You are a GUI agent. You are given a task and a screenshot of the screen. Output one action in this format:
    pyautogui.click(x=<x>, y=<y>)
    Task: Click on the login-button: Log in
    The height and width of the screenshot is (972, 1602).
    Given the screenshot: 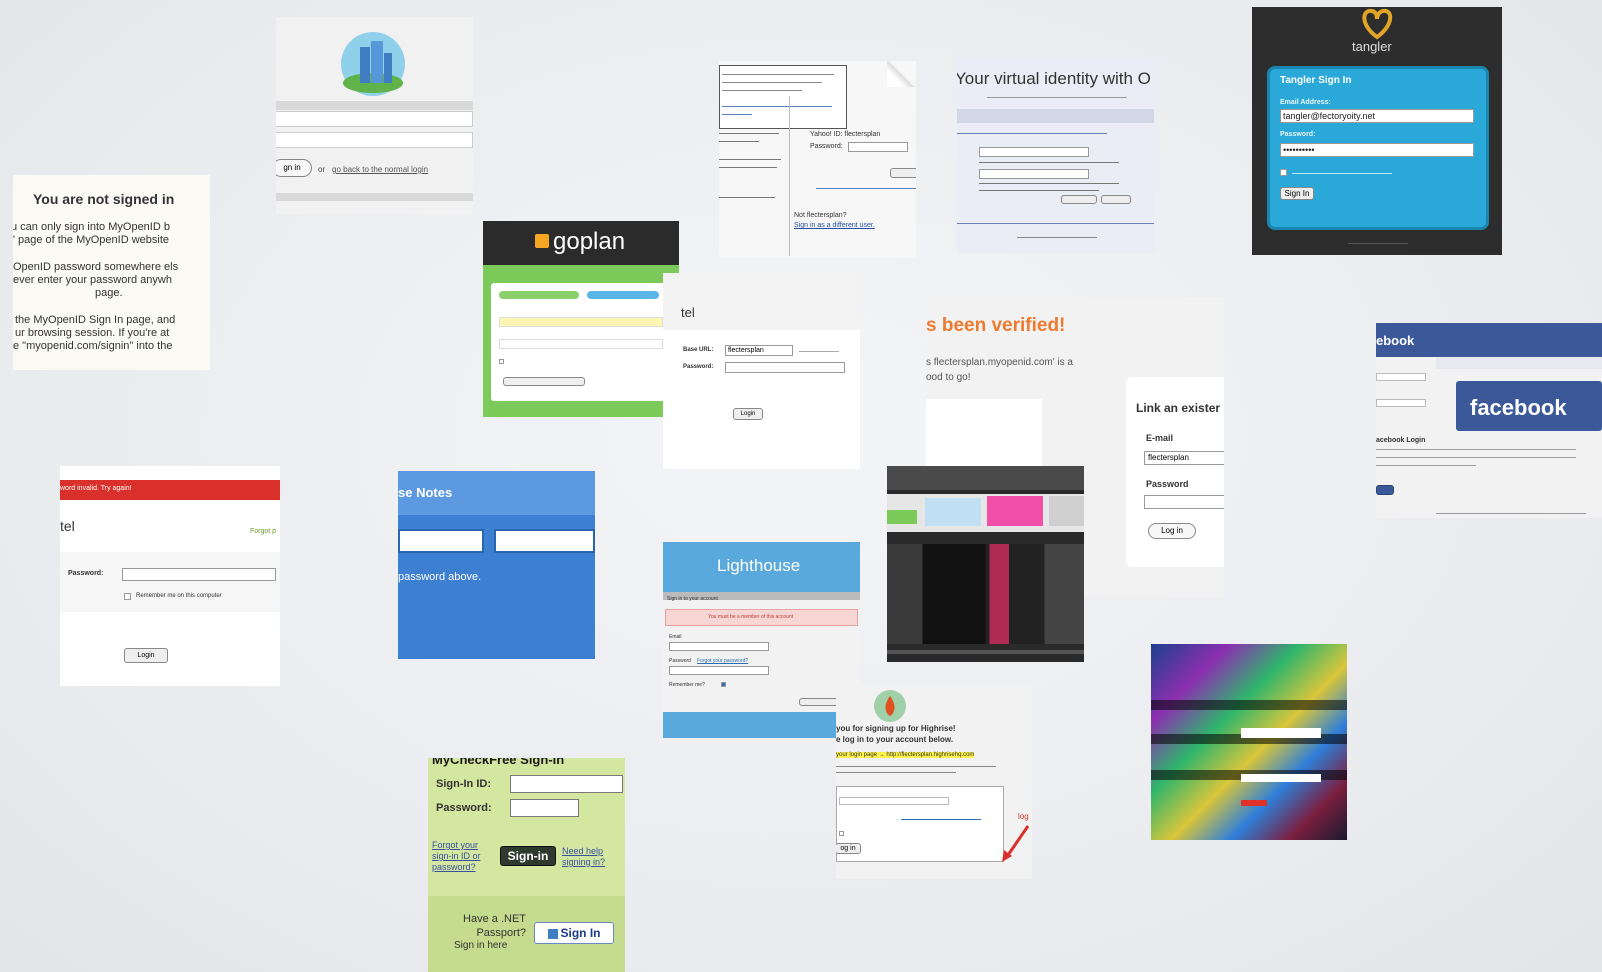 What is the action you would take?
    pyautogui.click(x=1172, y=531)
    